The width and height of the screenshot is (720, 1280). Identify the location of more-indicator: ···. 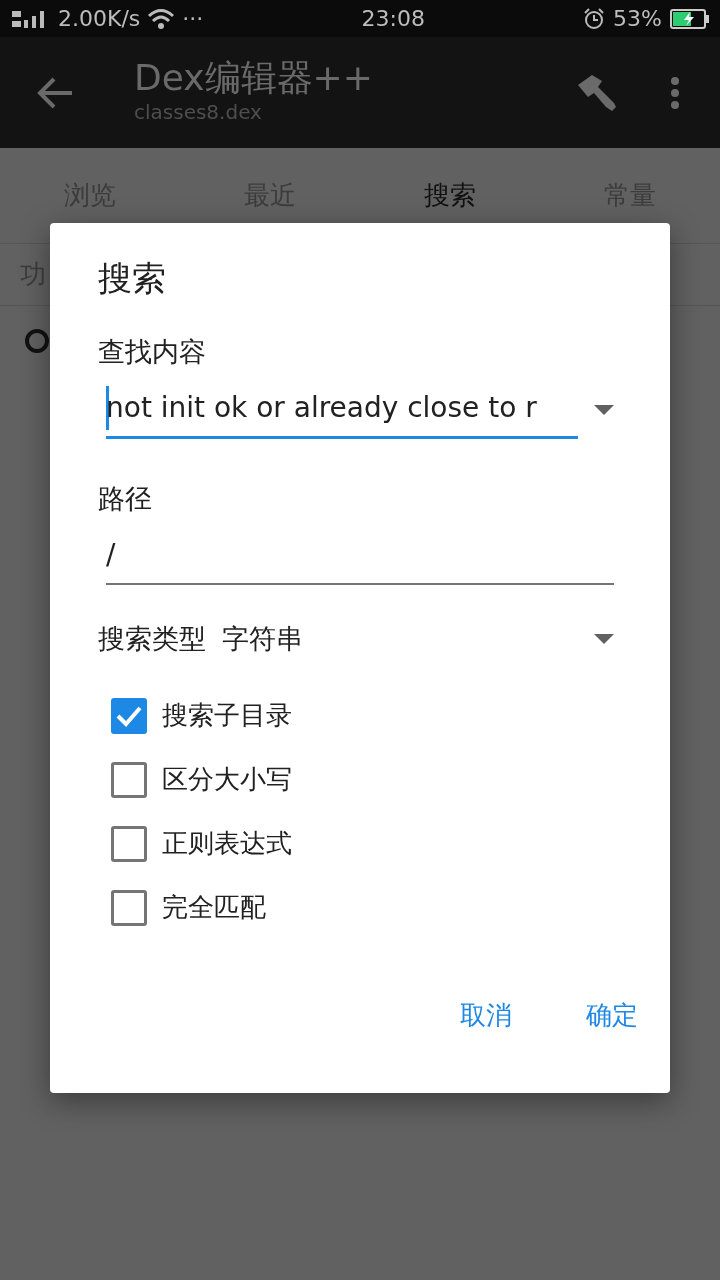
(193, 19).